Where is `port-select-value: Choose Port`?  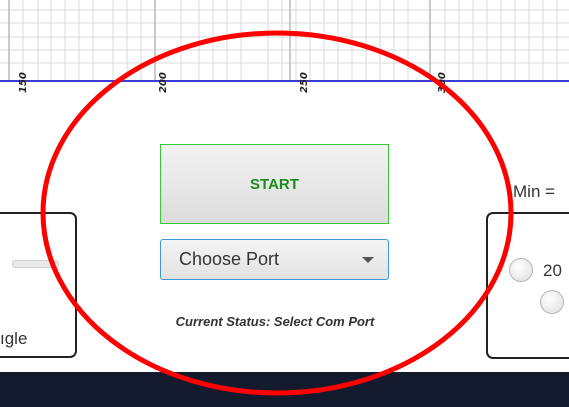 port-select-value: Choose Port is located at coordinates (229, 259).